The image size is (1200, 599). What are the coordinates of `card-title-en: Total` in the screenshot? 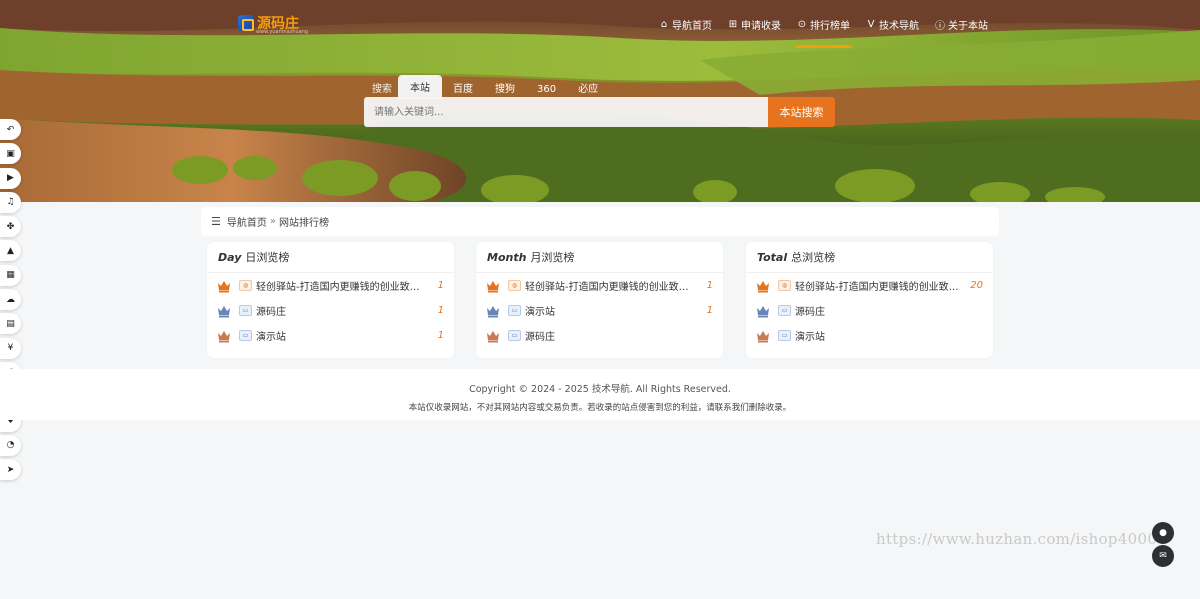 It's located at (772, 257).